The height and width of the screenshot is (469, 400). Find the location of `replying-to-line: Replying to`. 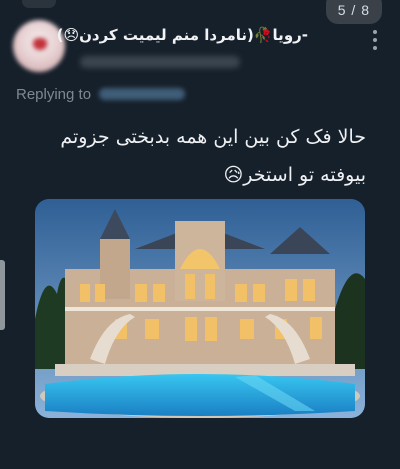

replying-to-line: Replying to is located at coordinates (101, 94).